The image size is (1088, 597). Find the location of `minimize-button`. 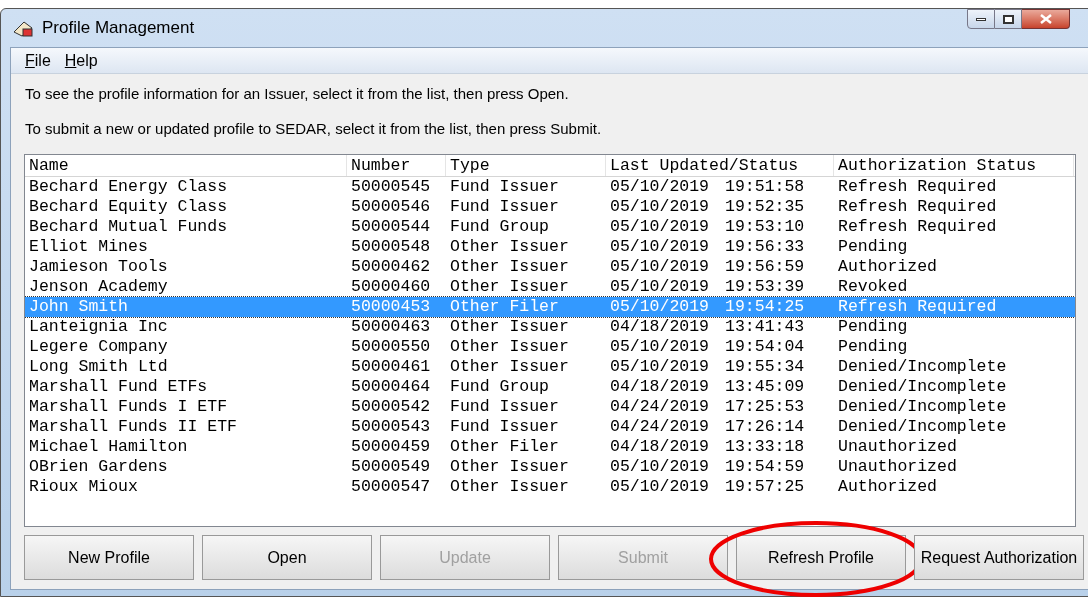

minimize-button is located at coordinates (981, 19).